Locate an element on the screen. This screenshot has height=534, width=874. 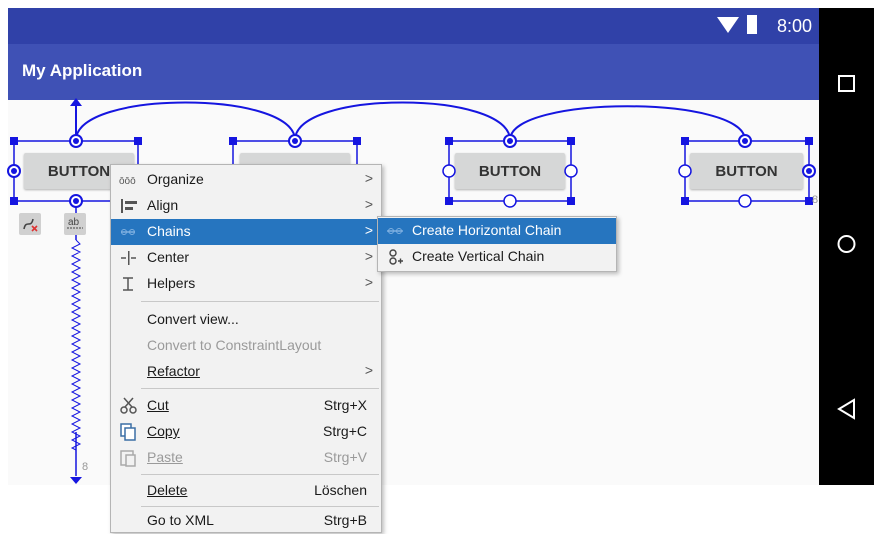
copy-icon is located at coordinates (128, 432).